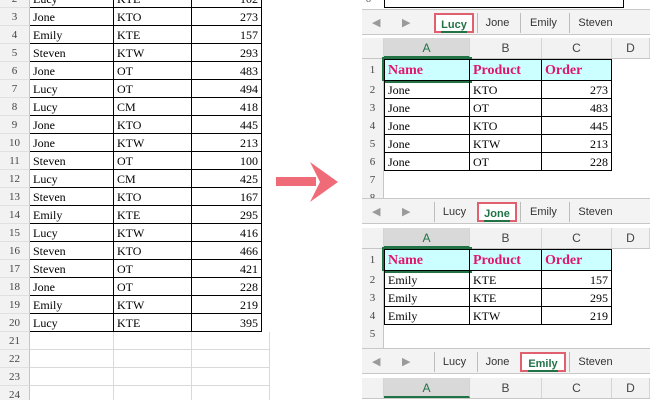 This screenshot has width=650, height=400. What do you see at coordinates (227, 53) in the screenshot?
I see `order-cell: 293` at bounding box center [227, 53].